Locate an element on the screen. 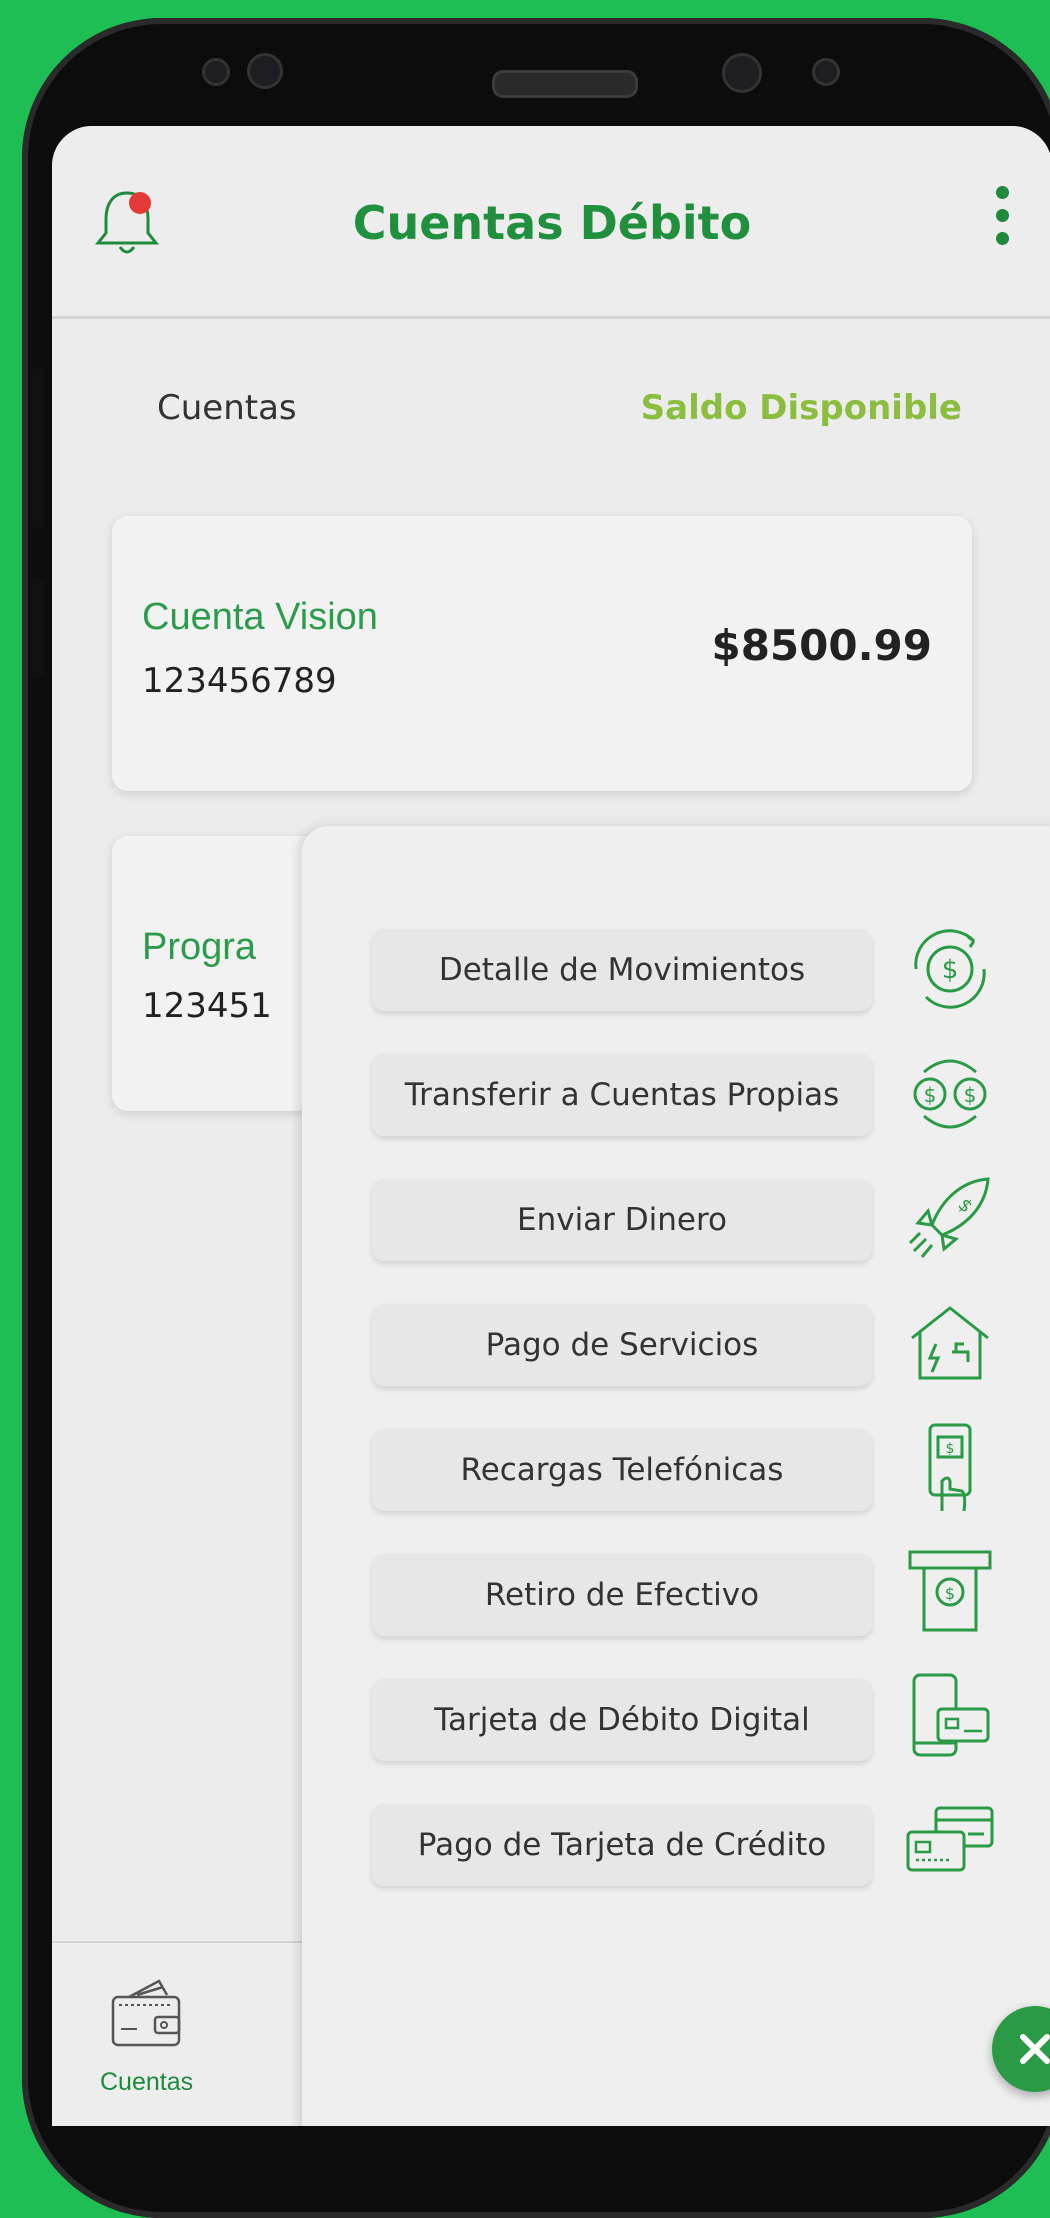  app-header: Cuentas Débito is located at coordinates (551, 222).